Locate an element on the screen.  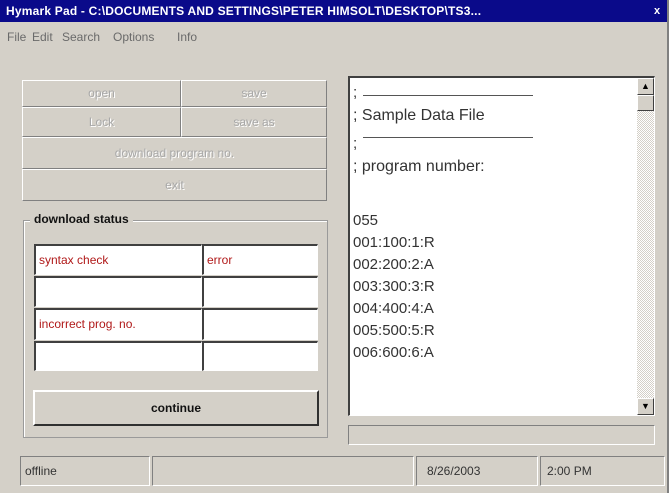
editor-line: 003:300:3:R is located at coordinates (394, 286).